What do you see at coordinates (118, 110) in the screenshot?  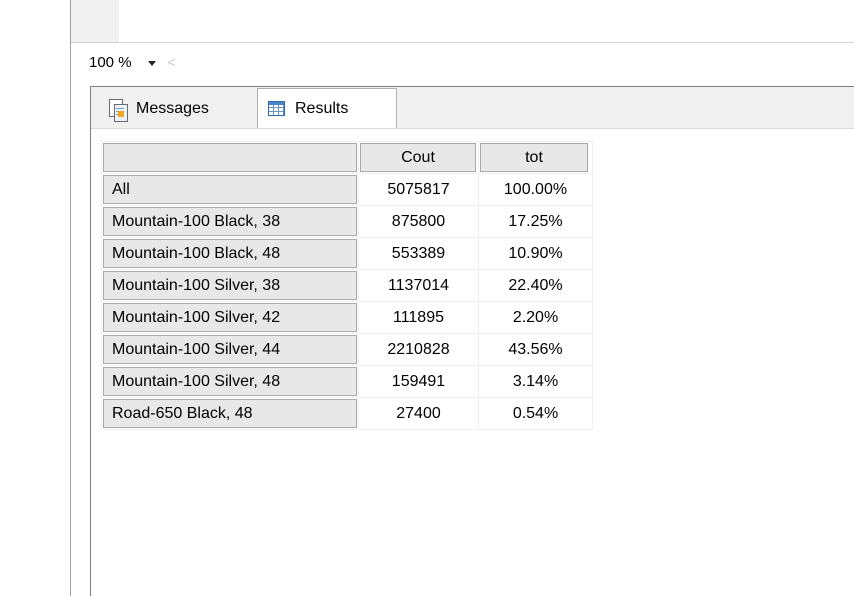 I see `messages-icon` at bounding box center [118, 110].